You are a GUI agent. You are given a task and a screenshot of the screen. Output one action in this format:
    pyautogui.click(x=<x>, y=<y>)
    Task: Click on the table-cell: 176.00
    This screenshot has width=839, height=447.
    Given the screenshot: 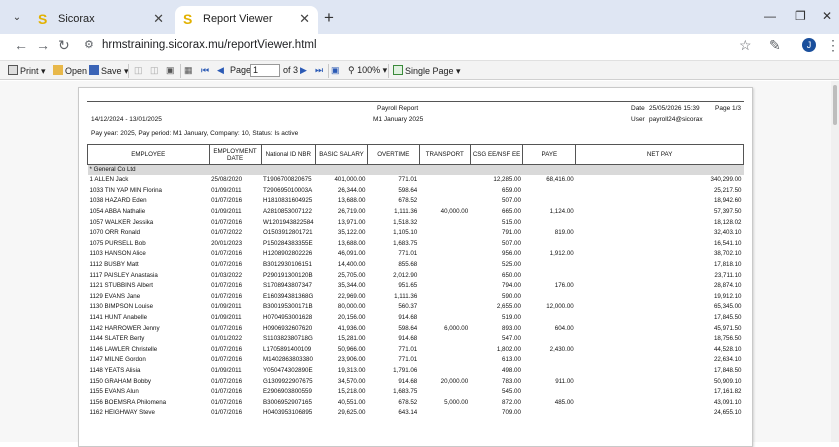 What is the action you would take?
    pyautogui.click(x=564, y=286)
    